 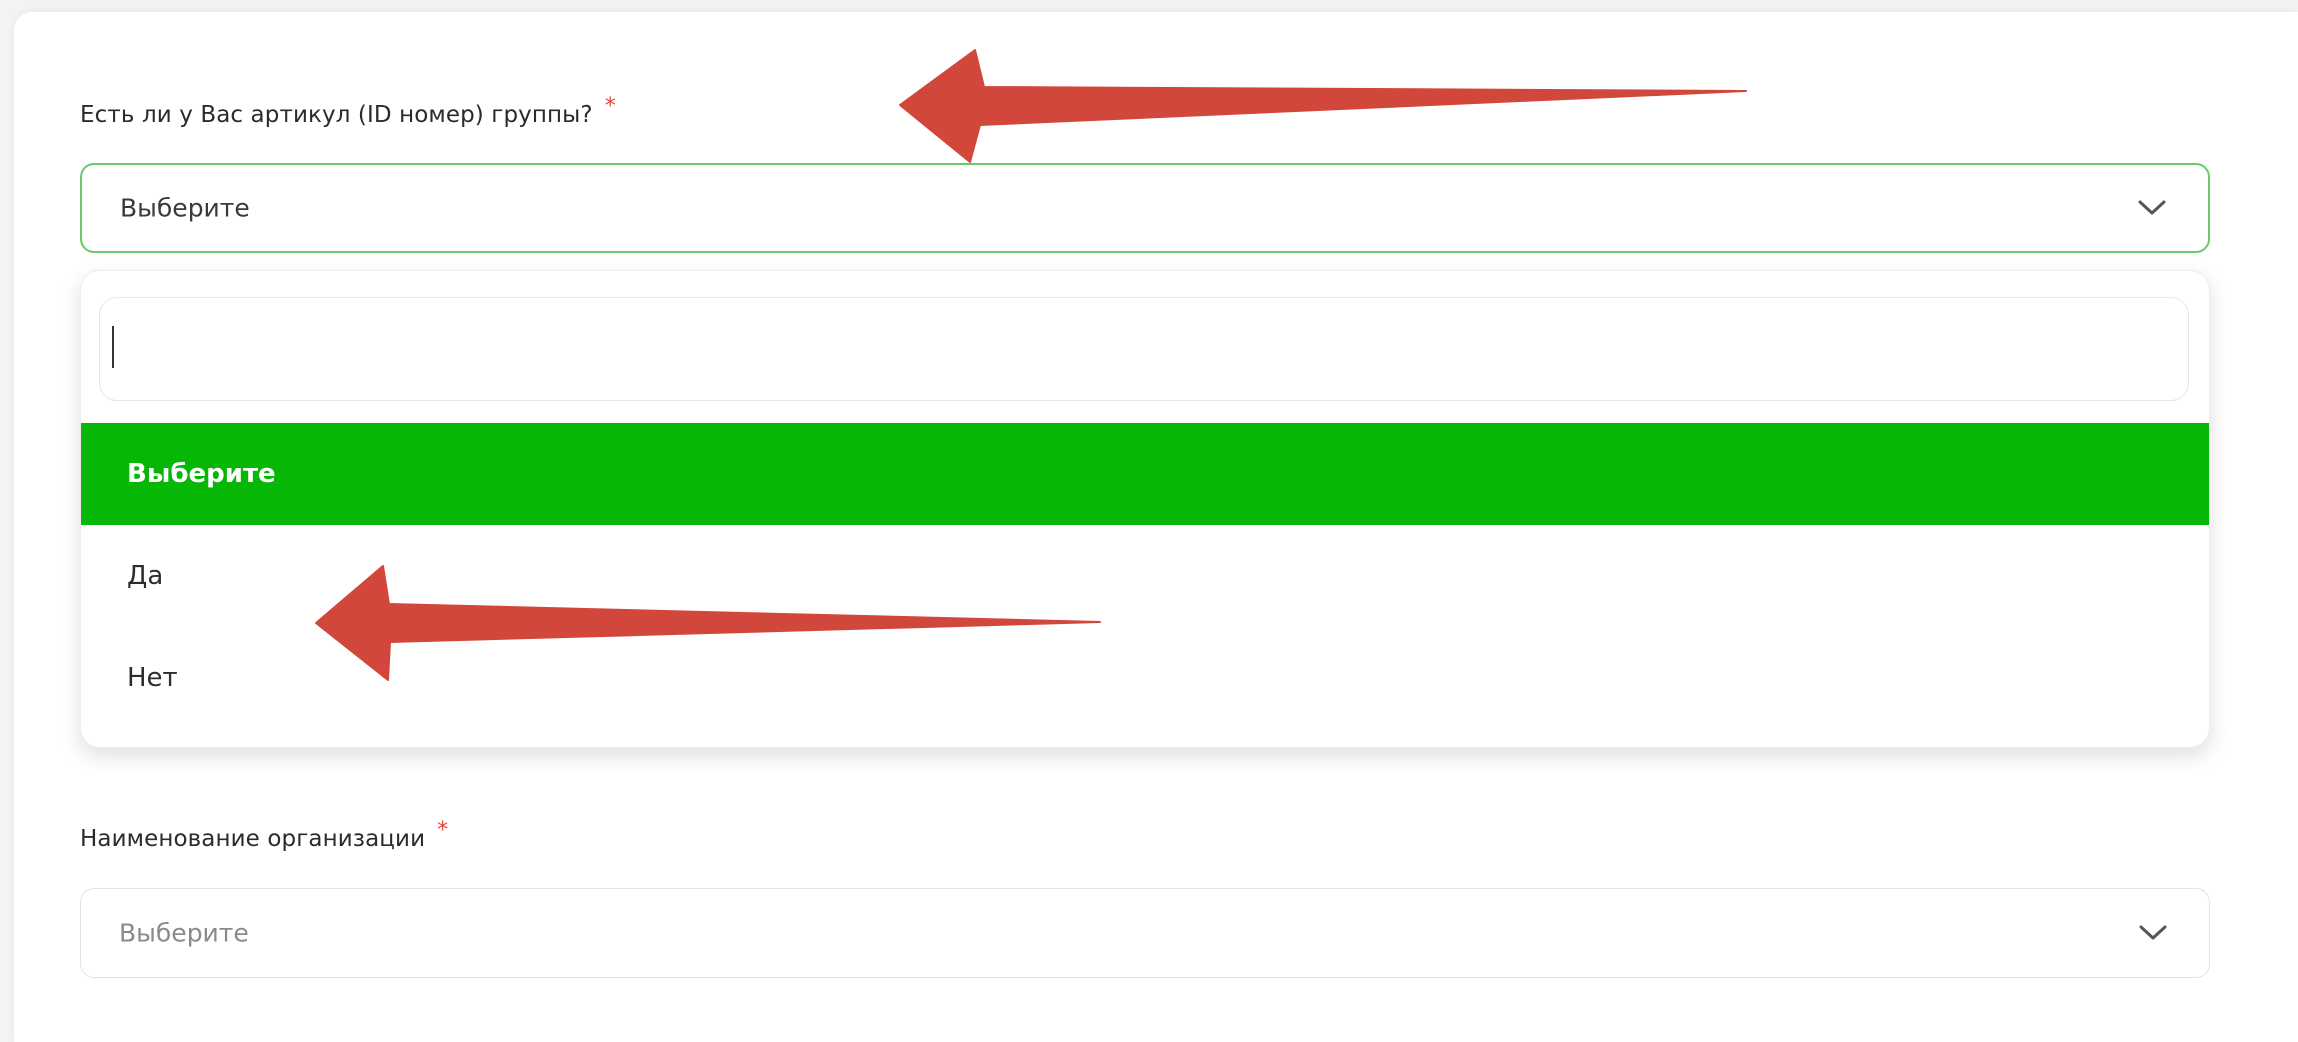 What do you see at coordinates (113, 347) in the screenshot?
I see `text-cursor` at bounding box center [113, 347].